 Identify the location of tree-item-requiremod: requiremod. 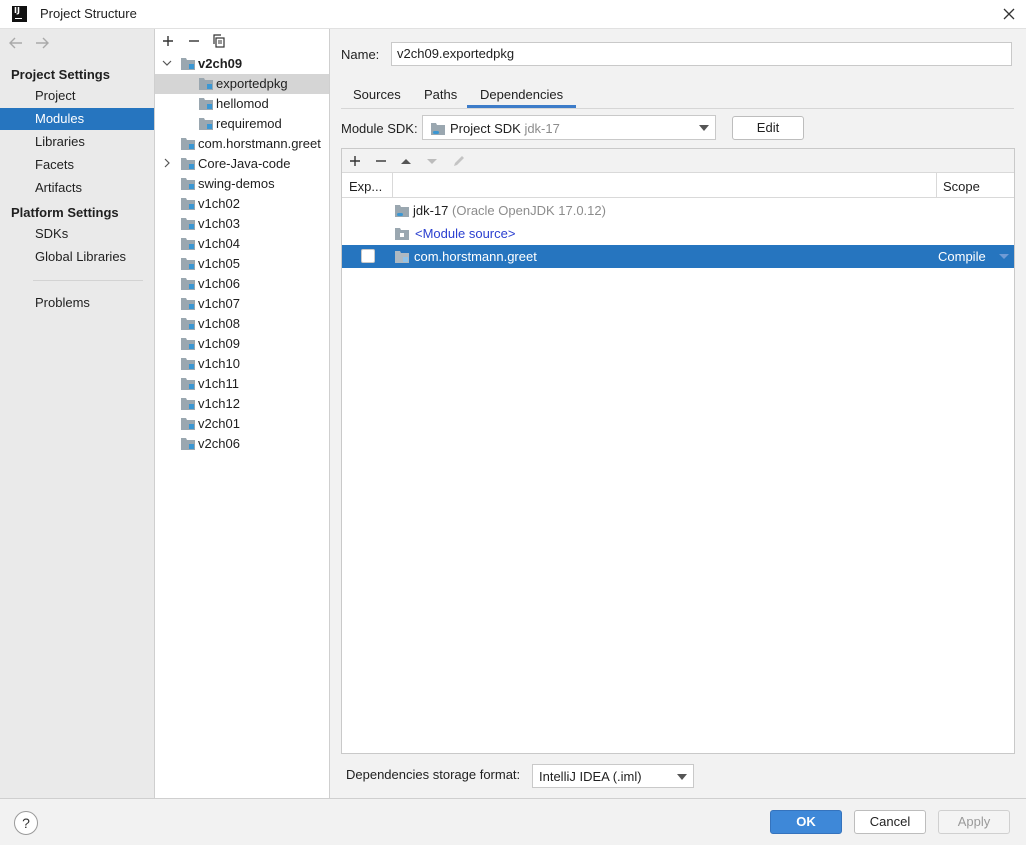
(242, 124).